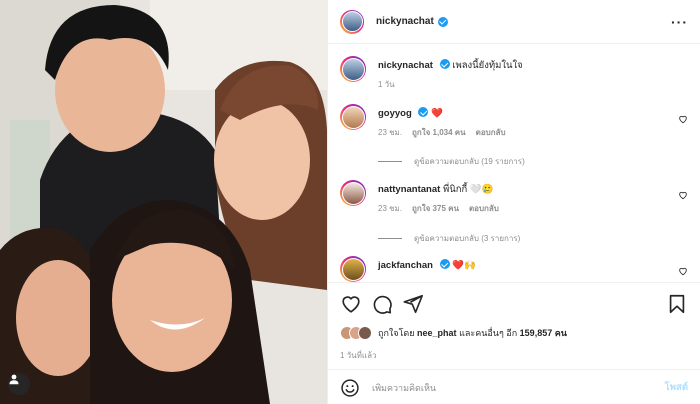 Image resolution: width=700 pixels, height=404 pixels. Describe the element at coordinates (518, 387) in the screenshot. I see `comment-input` at that location.